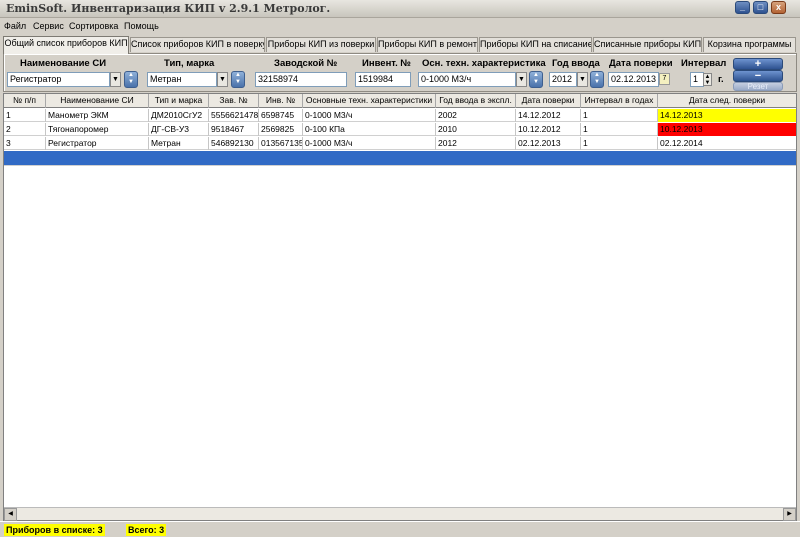  Describe the element at coordinates (179, 101) in the screenshot. I see `col-type: Тип и марка` at that location.